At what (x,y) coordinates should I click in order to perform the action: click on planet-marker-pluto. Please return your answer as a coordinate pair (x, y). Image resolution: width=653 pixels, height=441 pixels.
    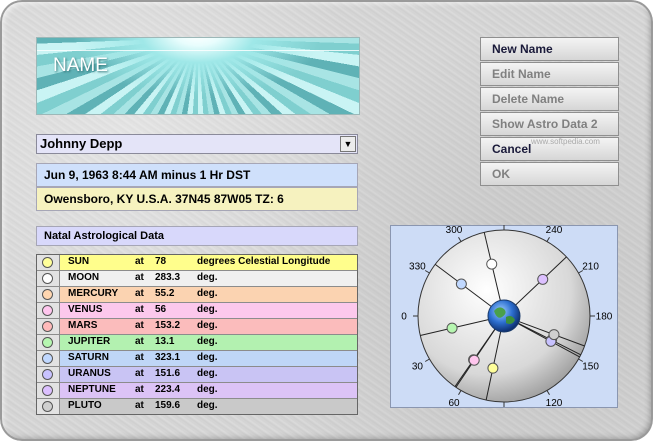
    Looking at the image, I should click on (554, 335).